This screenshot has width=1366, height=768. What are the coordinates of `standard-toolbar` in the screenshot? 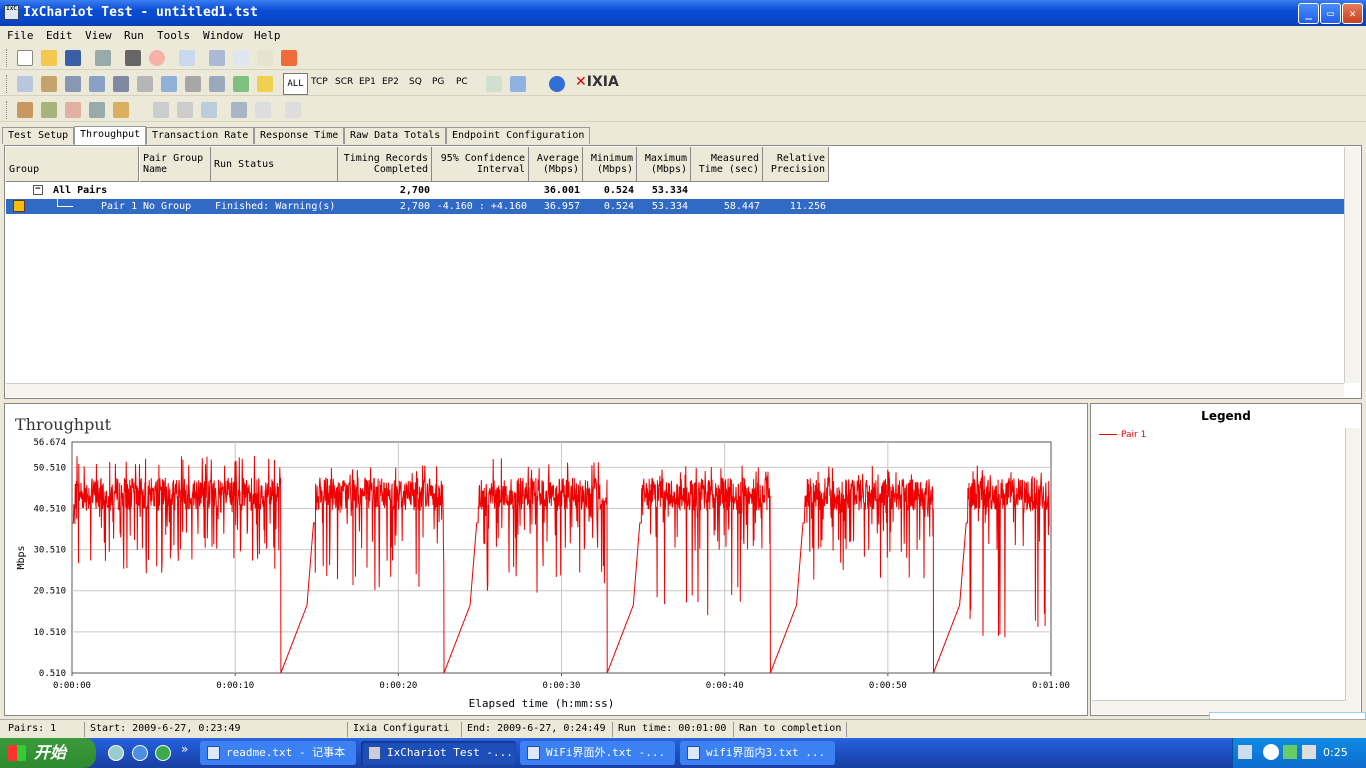 It's located at (683, 57).